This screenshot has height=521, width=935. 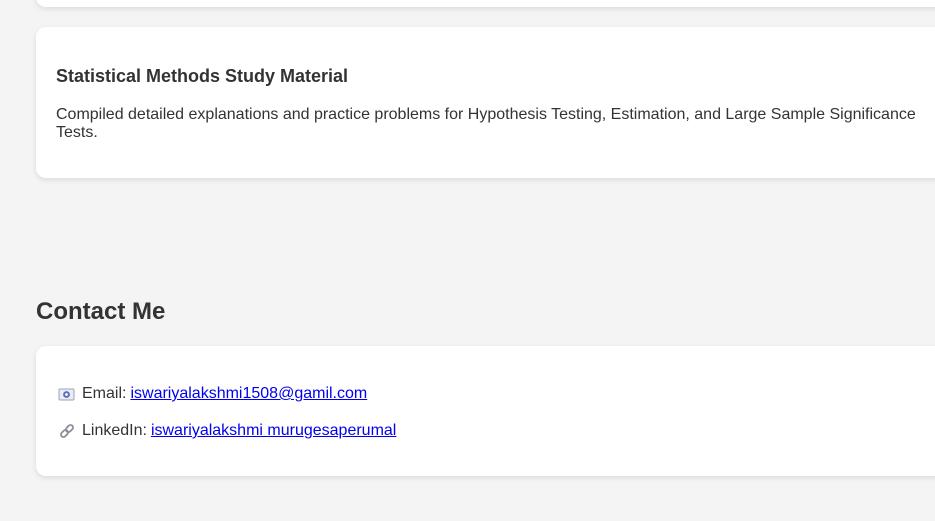 What do you see at coordinates (67, 431) in the screenshot?
I see `link-icon` at bounding box center [67, 431].